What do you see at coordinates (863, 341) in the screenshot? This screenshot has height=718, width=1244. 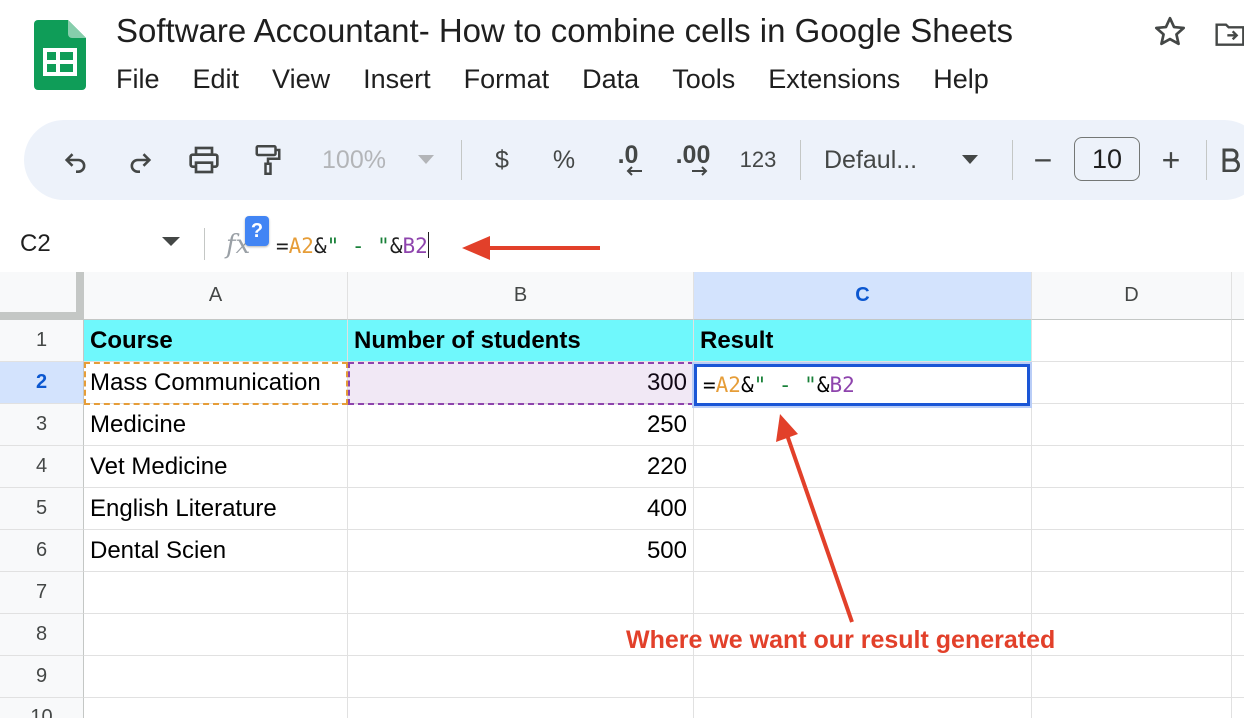 I see `cell-c1: Result` at bounding box center [863, 341].